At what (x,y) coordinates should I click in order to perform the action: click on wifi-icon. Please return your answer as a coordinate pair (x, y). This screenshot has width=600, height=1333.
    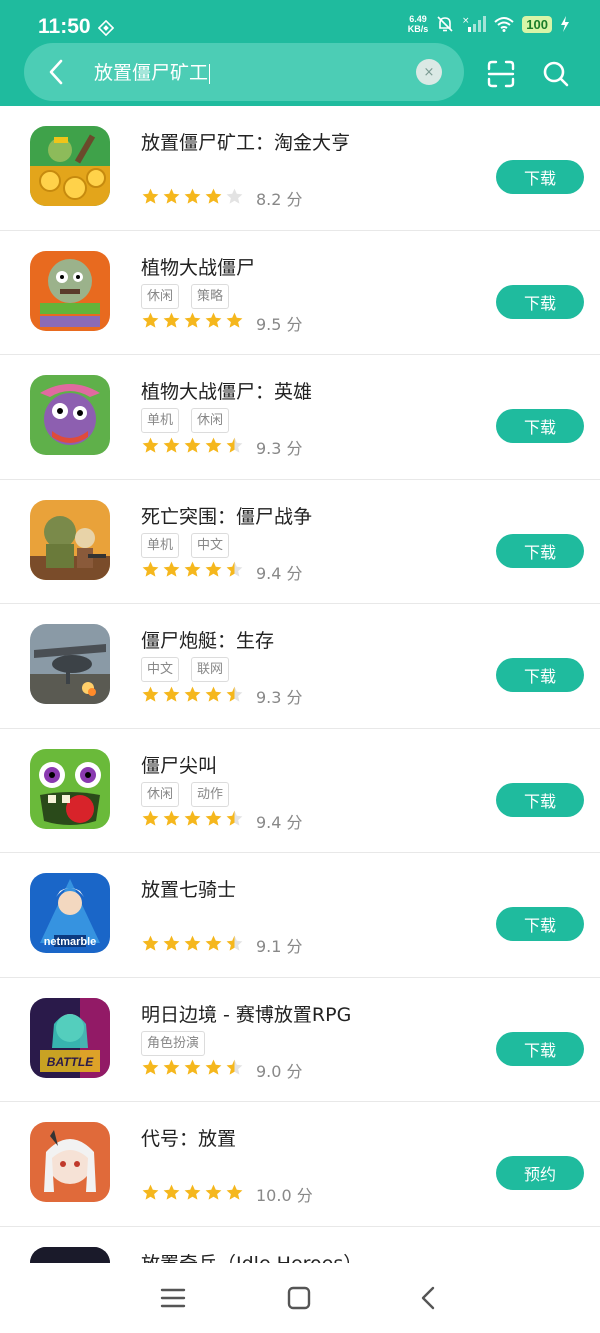
    Looking at the image, I should click on (504, 24).